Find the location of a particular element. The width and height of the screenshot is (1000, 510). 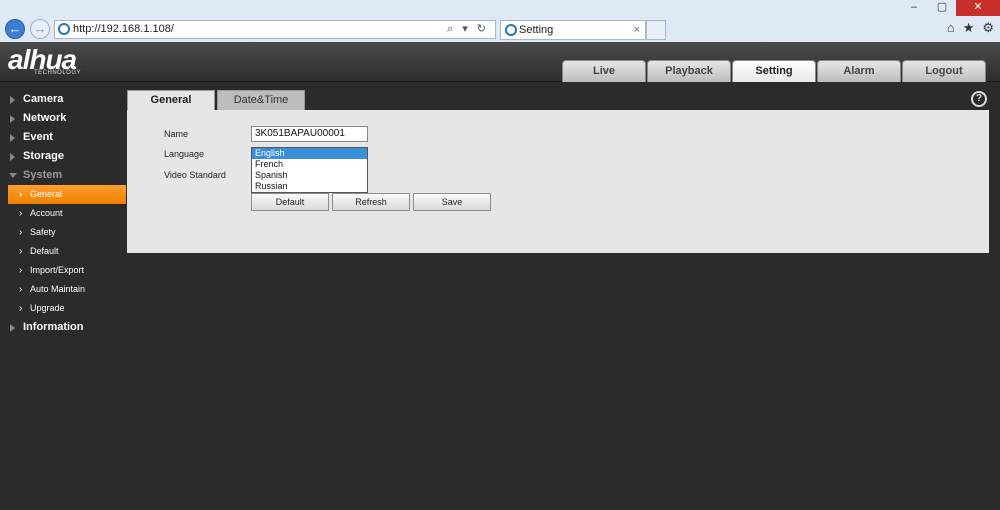

tab-datetime: Date&Time is located at coordinates (261, 100).